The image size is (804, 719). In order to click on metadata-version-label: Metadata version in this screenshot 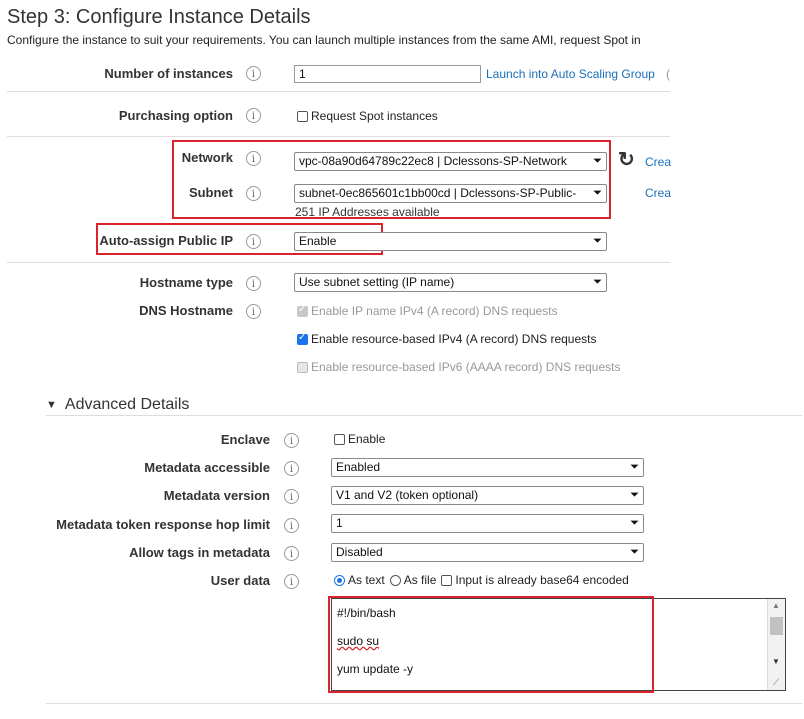, I will do `click(216, 495)`.